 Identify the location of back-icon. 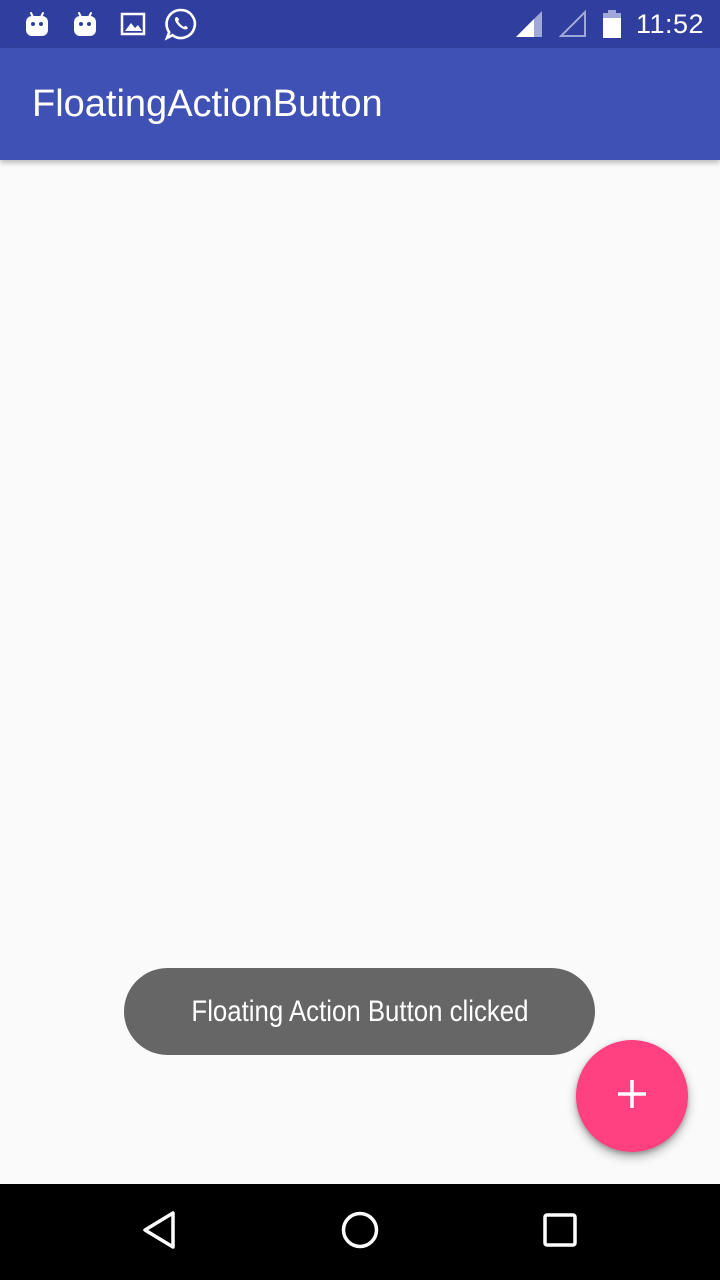
(160, 1232).